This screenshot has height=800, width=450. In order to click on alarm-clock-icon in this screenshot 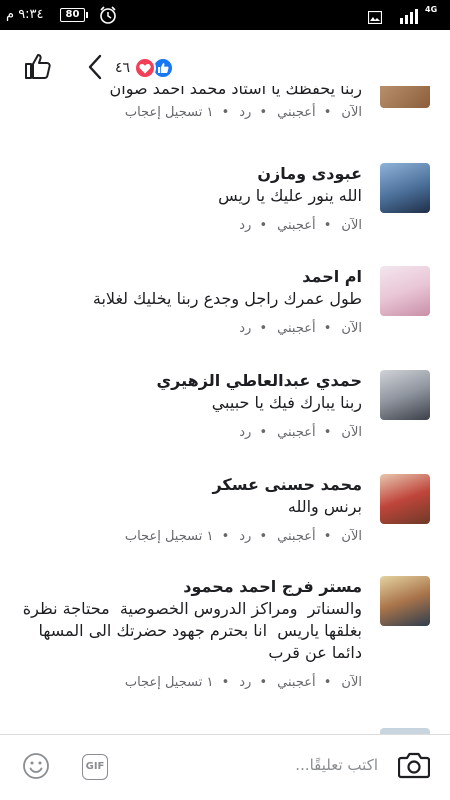, I will do `click(108, 17)`.